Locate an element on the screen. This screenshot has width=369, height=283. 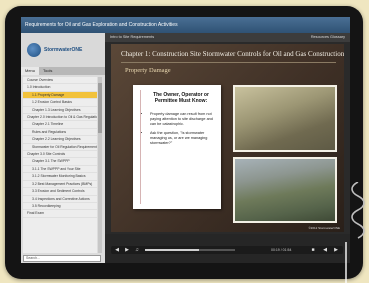
notepad-margin is located at coordinates (138, 147).